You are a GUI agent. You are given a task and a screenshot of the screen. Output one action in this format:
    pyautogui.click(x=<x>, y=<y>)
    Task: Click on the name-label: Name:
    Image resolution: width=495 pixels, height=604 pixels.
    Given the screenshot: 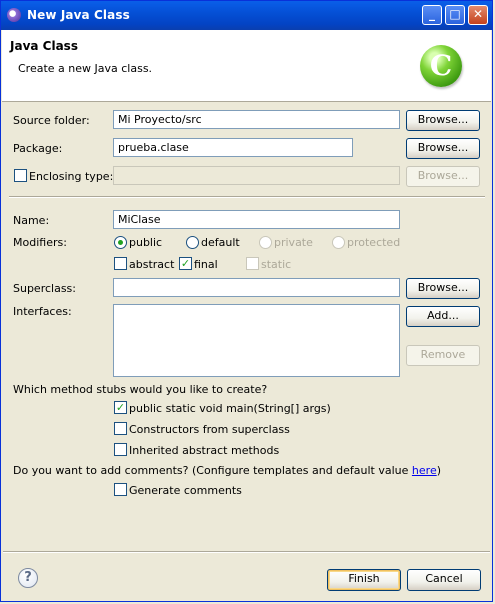 What is the action you would take?
    pyautogui.click(x=31, y=220)
    